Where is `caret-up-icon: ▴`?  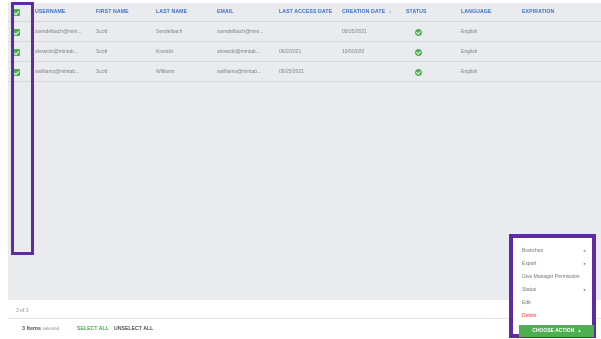
caret-up-icon: ▴ is located at coordinates (579, 331).